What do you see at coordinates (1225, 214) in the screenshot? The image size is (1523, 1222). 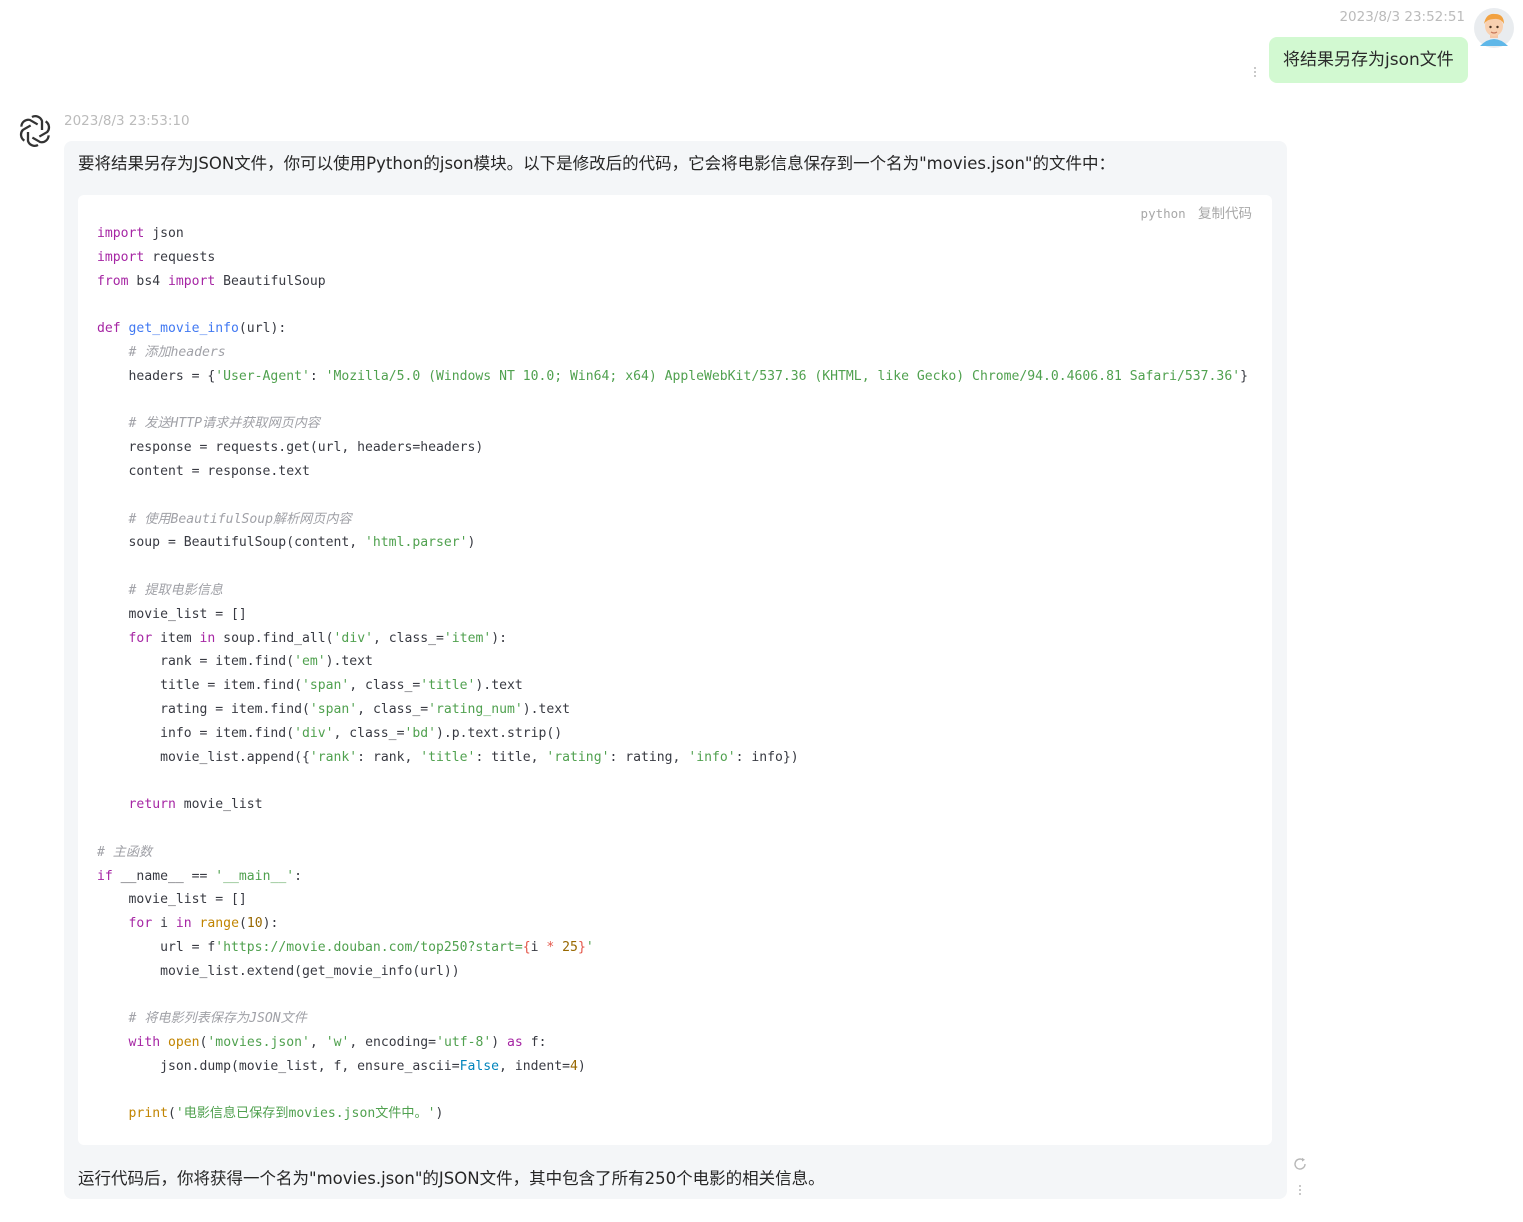 I see `copy-code-button: 复制代码` at bounding box center [1225, 214].